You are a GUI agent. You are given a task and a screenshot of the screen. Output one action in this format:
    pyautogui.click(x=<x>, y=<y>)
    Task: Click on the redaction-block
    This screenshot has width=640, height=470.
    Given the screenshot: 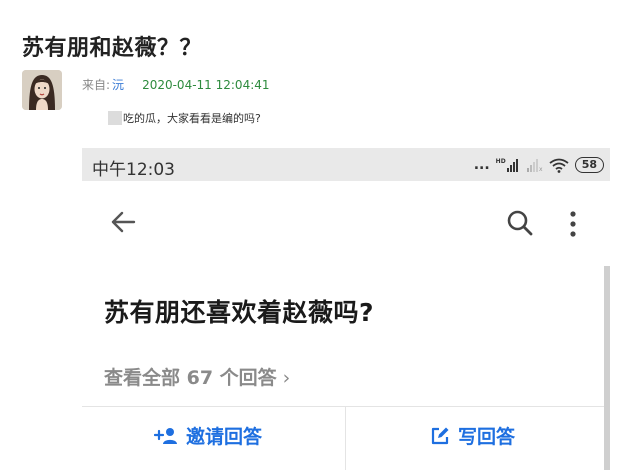 What is the action you would take?
    pyautogui.click(x=115, y=118)
    